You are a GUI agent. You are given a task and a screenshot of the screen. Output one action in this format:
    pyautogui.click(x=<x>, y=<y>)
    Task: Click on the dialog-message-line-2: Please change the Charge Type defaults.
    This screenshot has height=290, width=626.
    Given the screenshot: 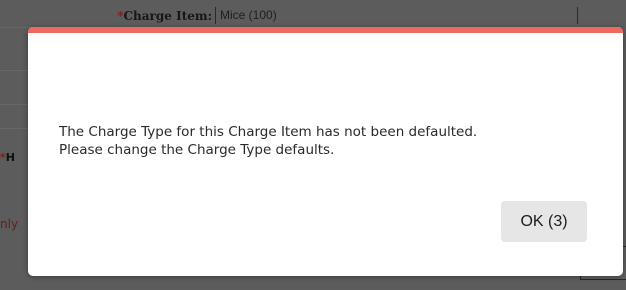 What is the action you would take?
    pyautogui.click(x=197, y=150)
    